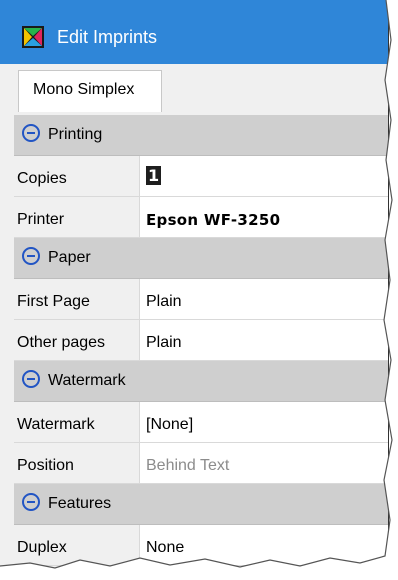 The image size is (398, 580). I want to click on duplex-value: None, so click(165, 548).